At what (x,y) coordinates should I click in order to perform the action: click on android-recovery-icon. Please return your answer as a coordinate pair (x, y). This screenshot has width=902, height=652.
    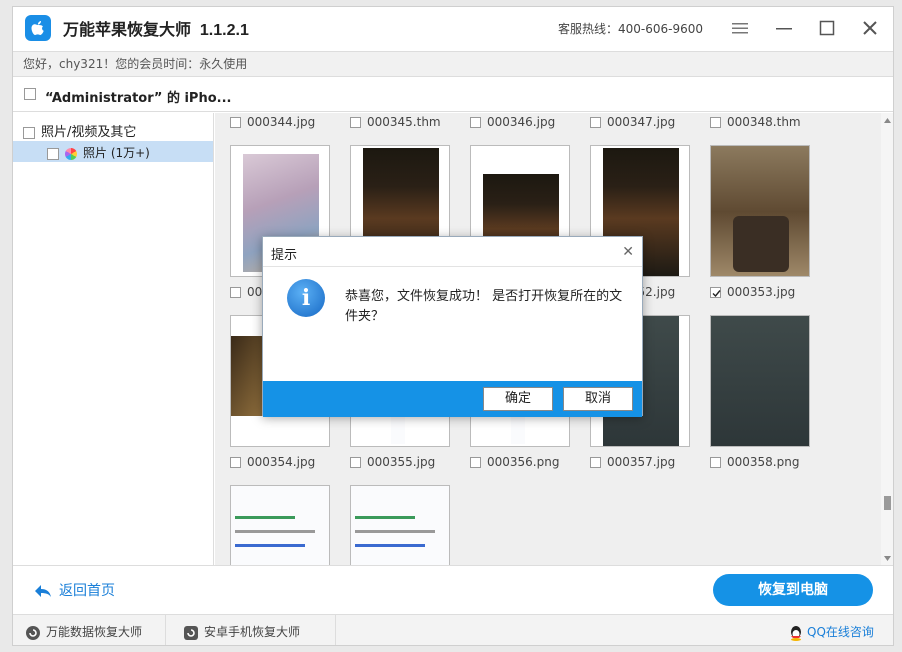
    Looking at the image, I should click on (191, 632).